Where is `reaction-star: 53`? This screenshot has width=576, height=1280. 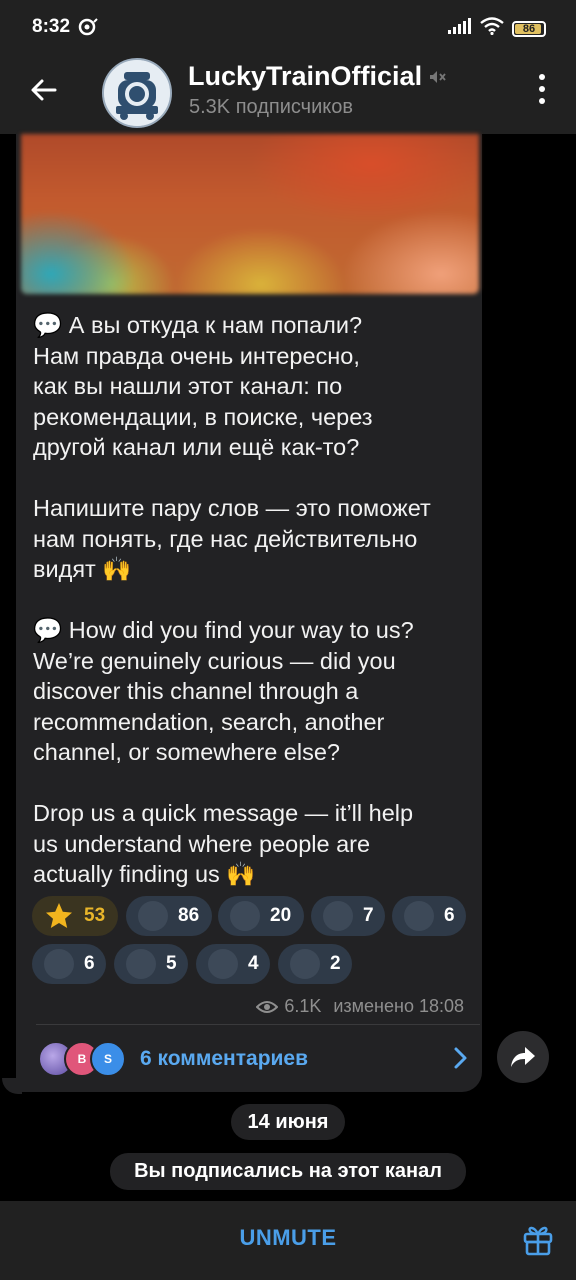
reaction-star: 53 is located at coordinates (75, 916).